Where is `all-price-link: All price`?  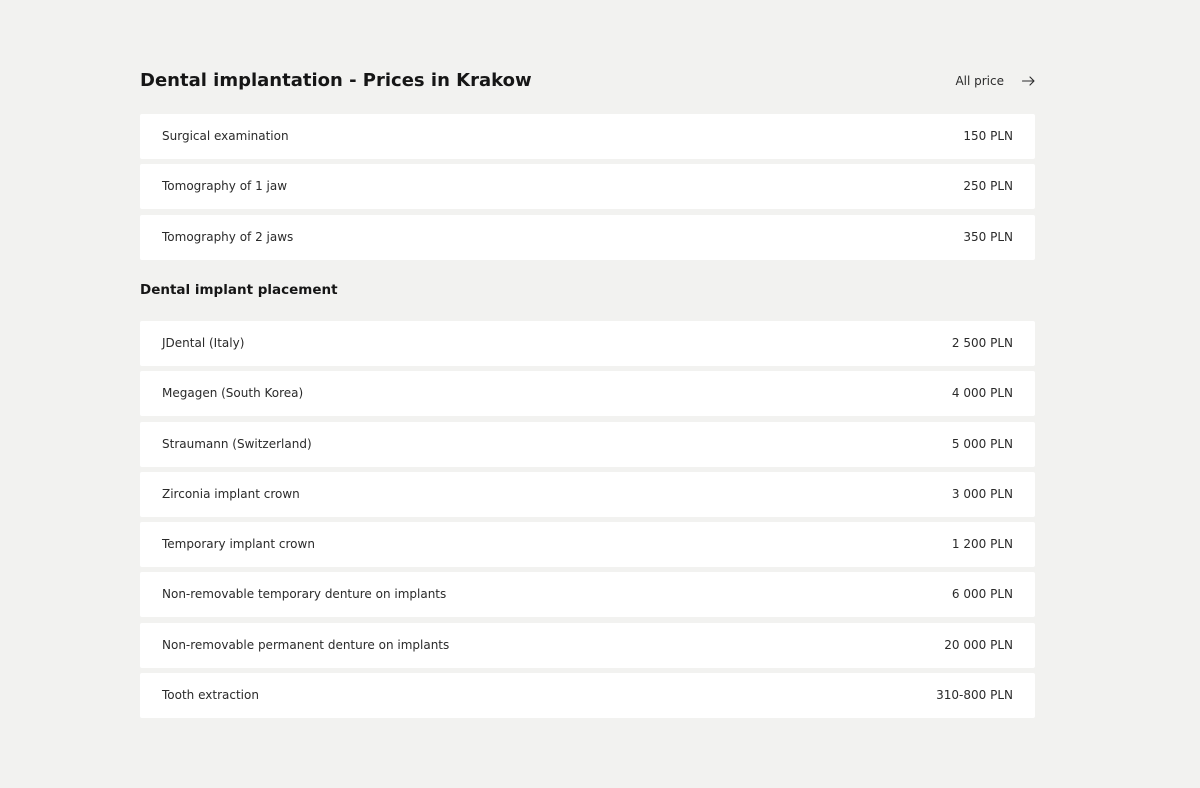 all-price-link: All price is located at coordinates (995, 81).